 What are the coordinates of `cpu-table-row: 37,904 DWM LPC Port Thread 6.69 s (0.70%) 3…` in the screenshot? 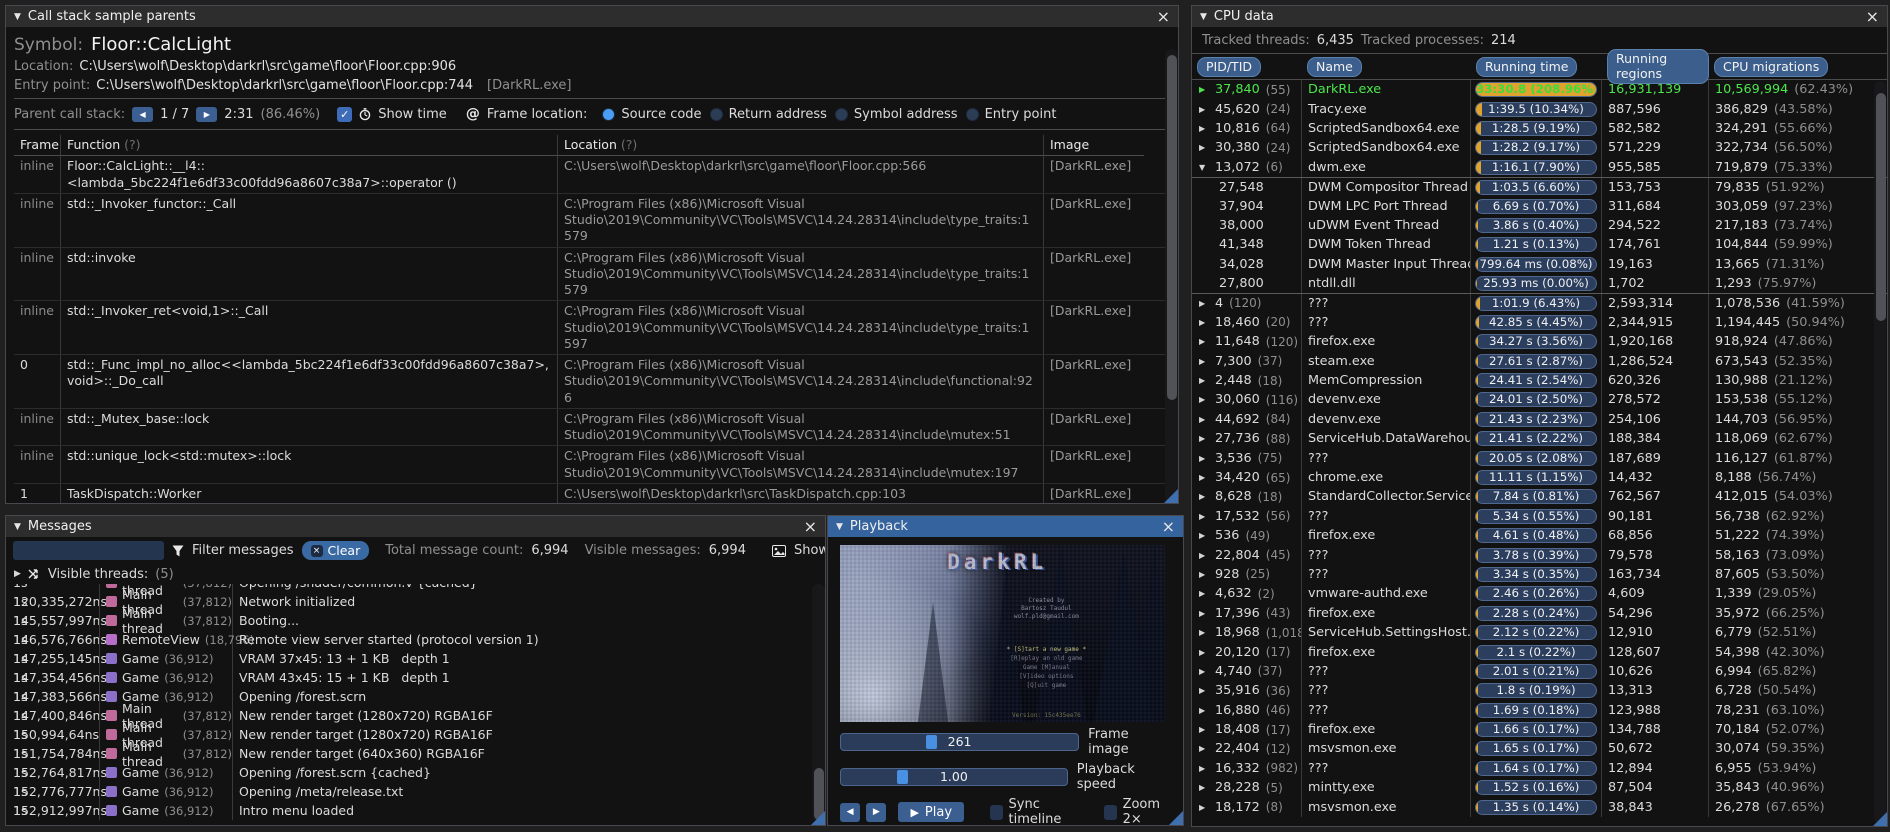 It's located at (1539, 206).